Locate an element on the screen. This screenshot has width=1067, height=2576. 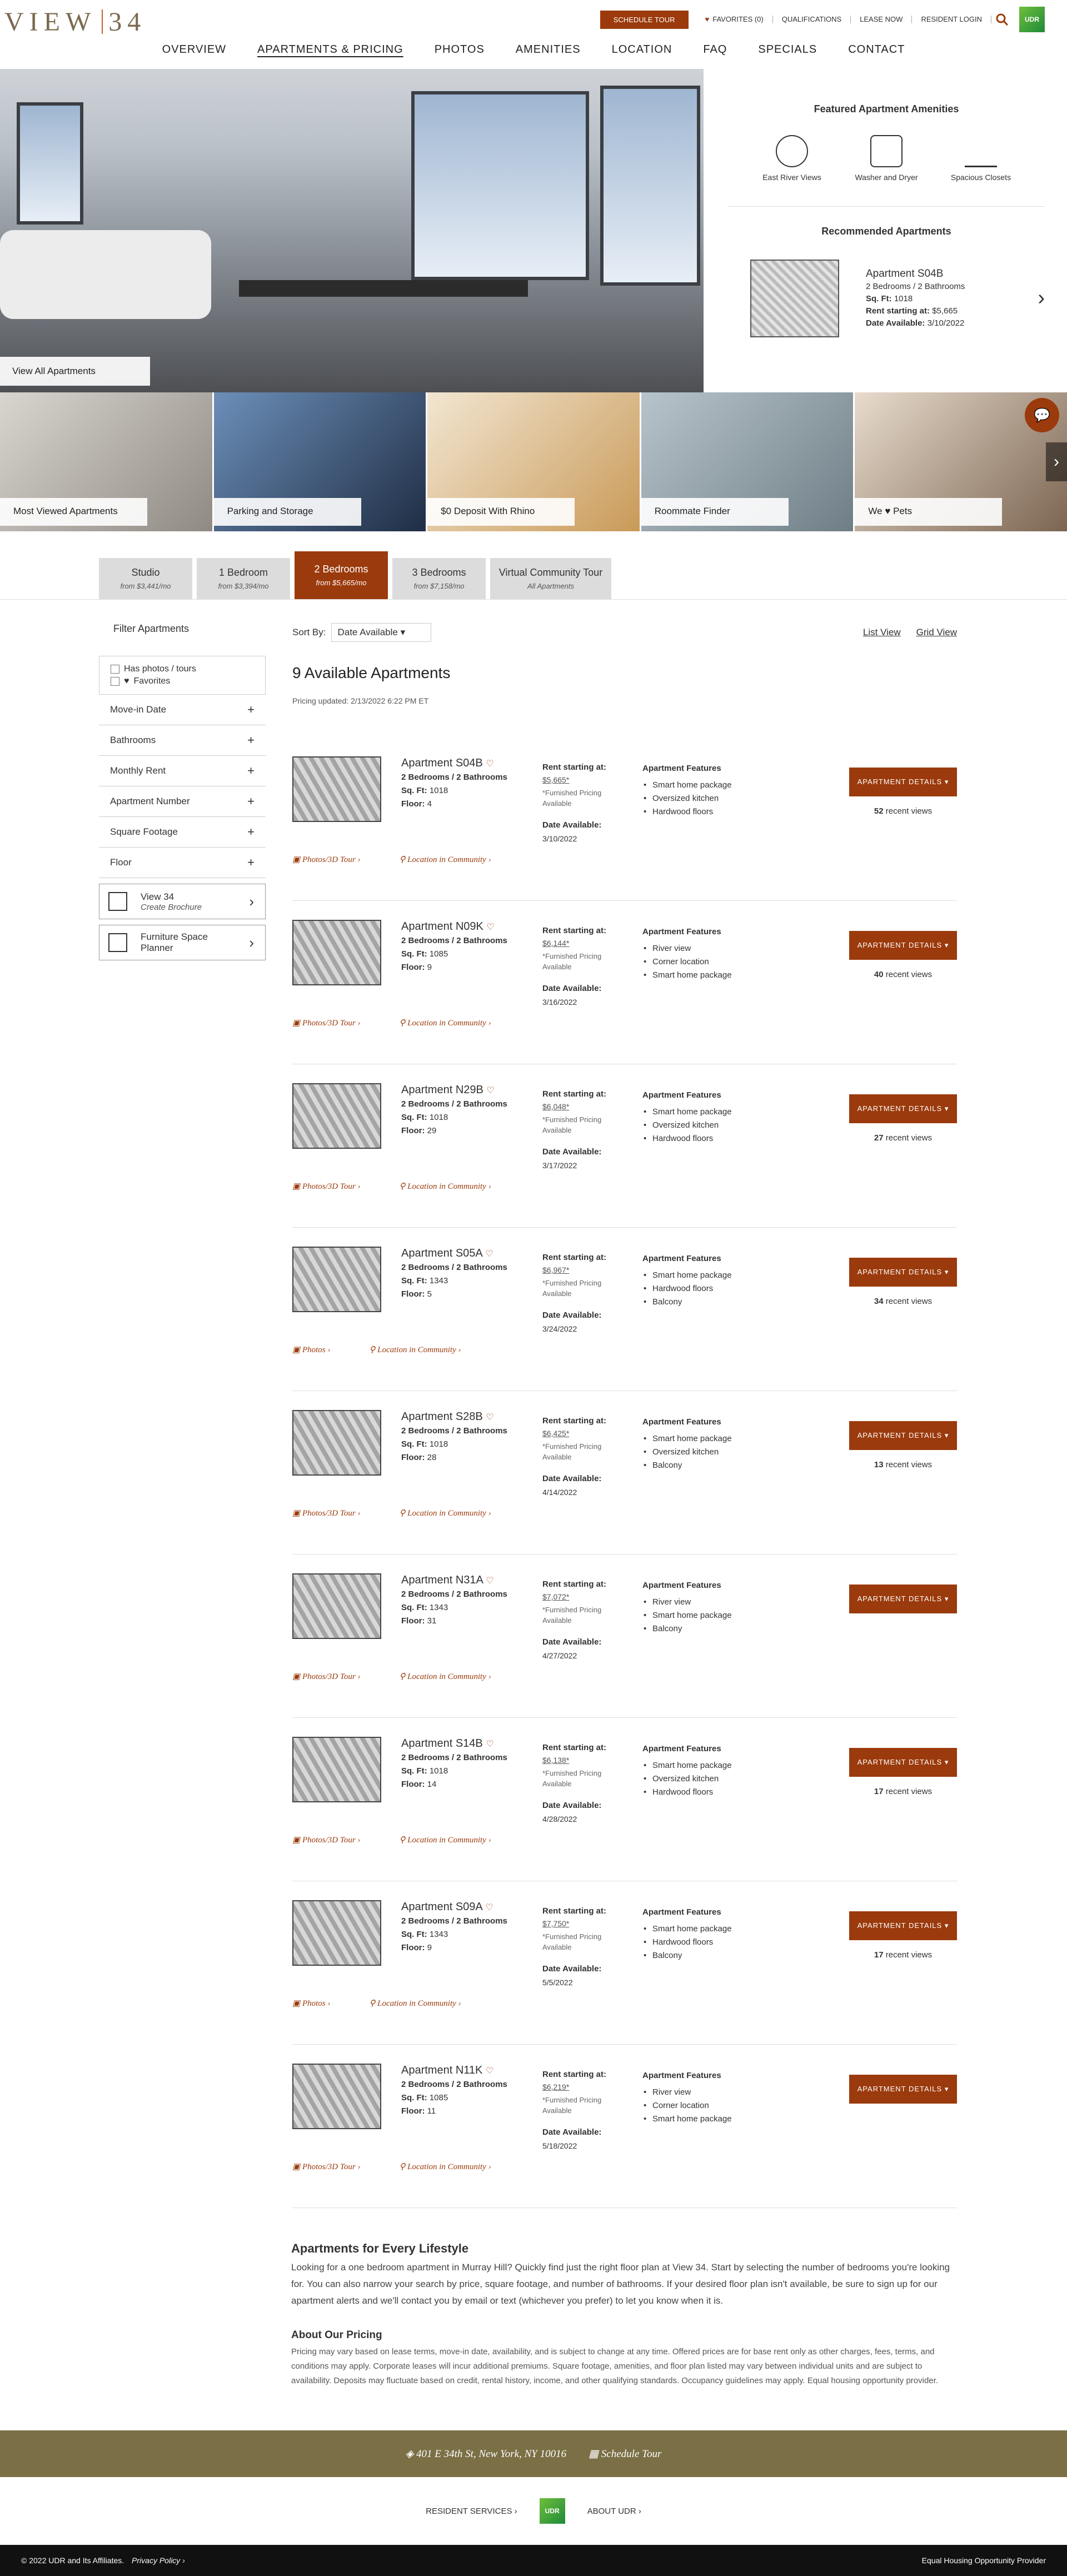
chat-icon: 💬 is located at coordinates (1042, 415).